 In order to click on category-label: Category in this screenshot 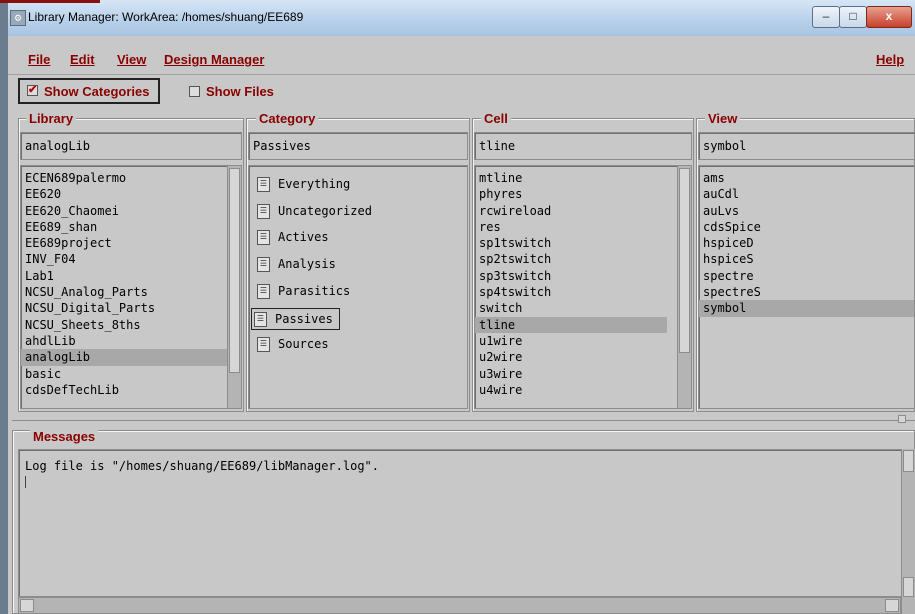, I will do `click(287, 118)`.